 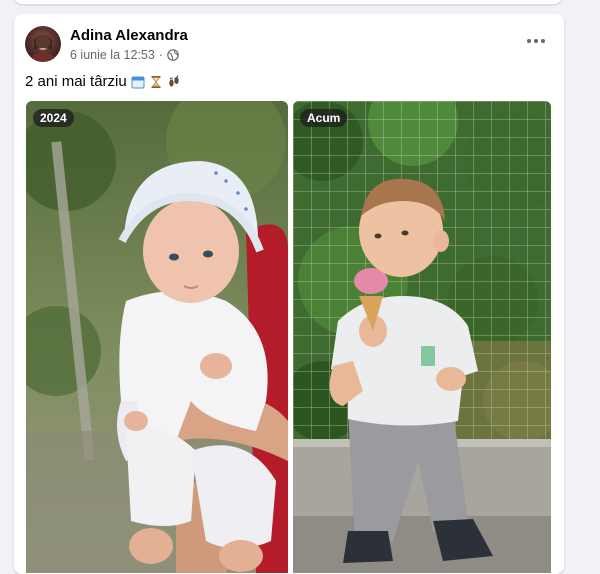 What do you see at coordinates (174, 81) in the screenshot?
I see `footprints-icon` at bounding box center [174, 81].